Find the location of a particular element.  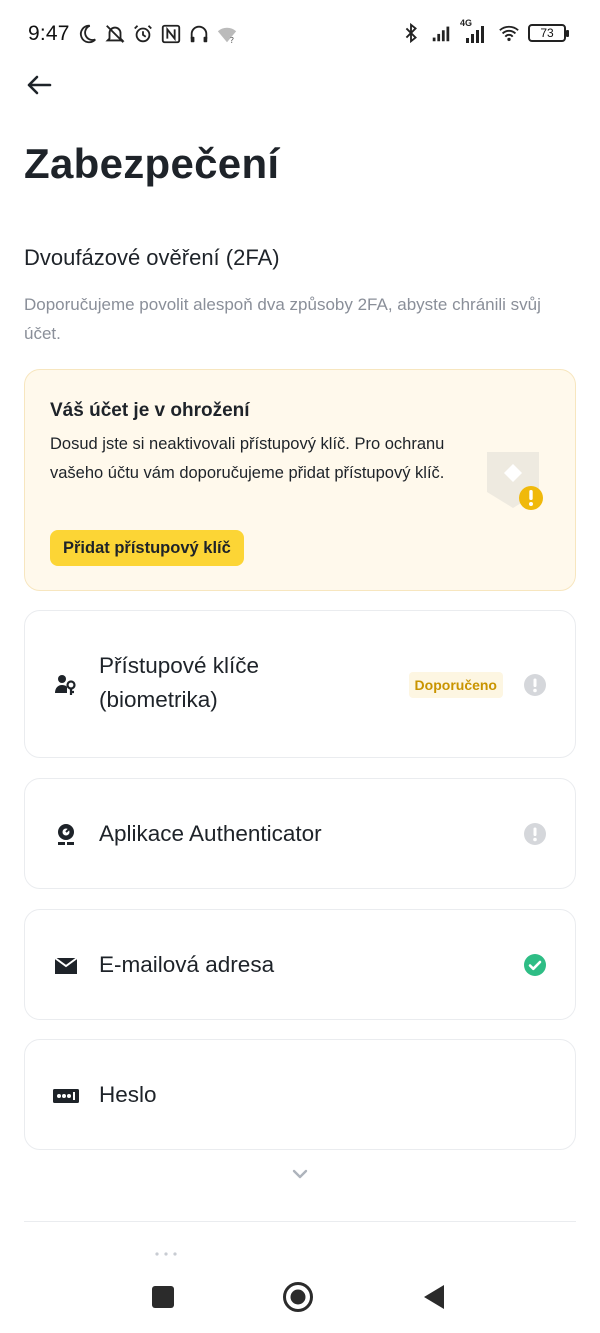

key-shield-warning-icon is located at coordinates (515, 481).